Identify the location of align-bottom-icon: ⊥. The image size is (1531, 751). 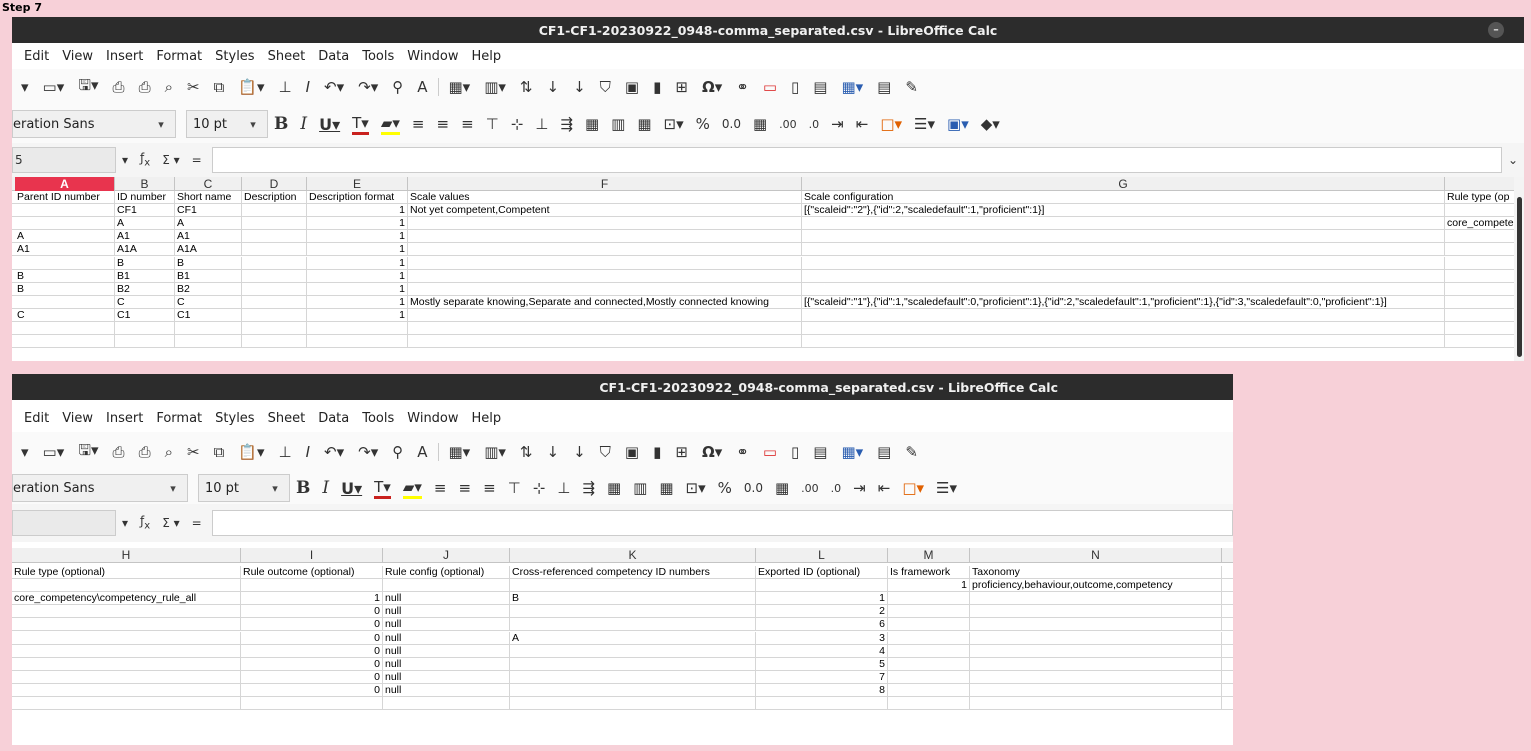
(563, 488).